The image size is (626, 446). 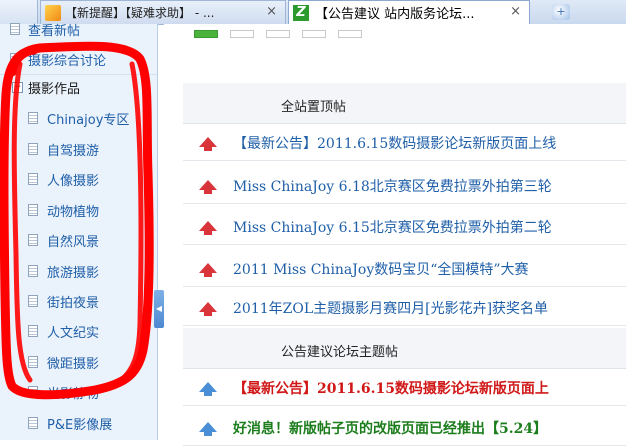 What do you see at coordinates (73, 303) in the screenshot?
I see `sidebar-item-label: 街拍夜景` at bounding box center [73, 303].